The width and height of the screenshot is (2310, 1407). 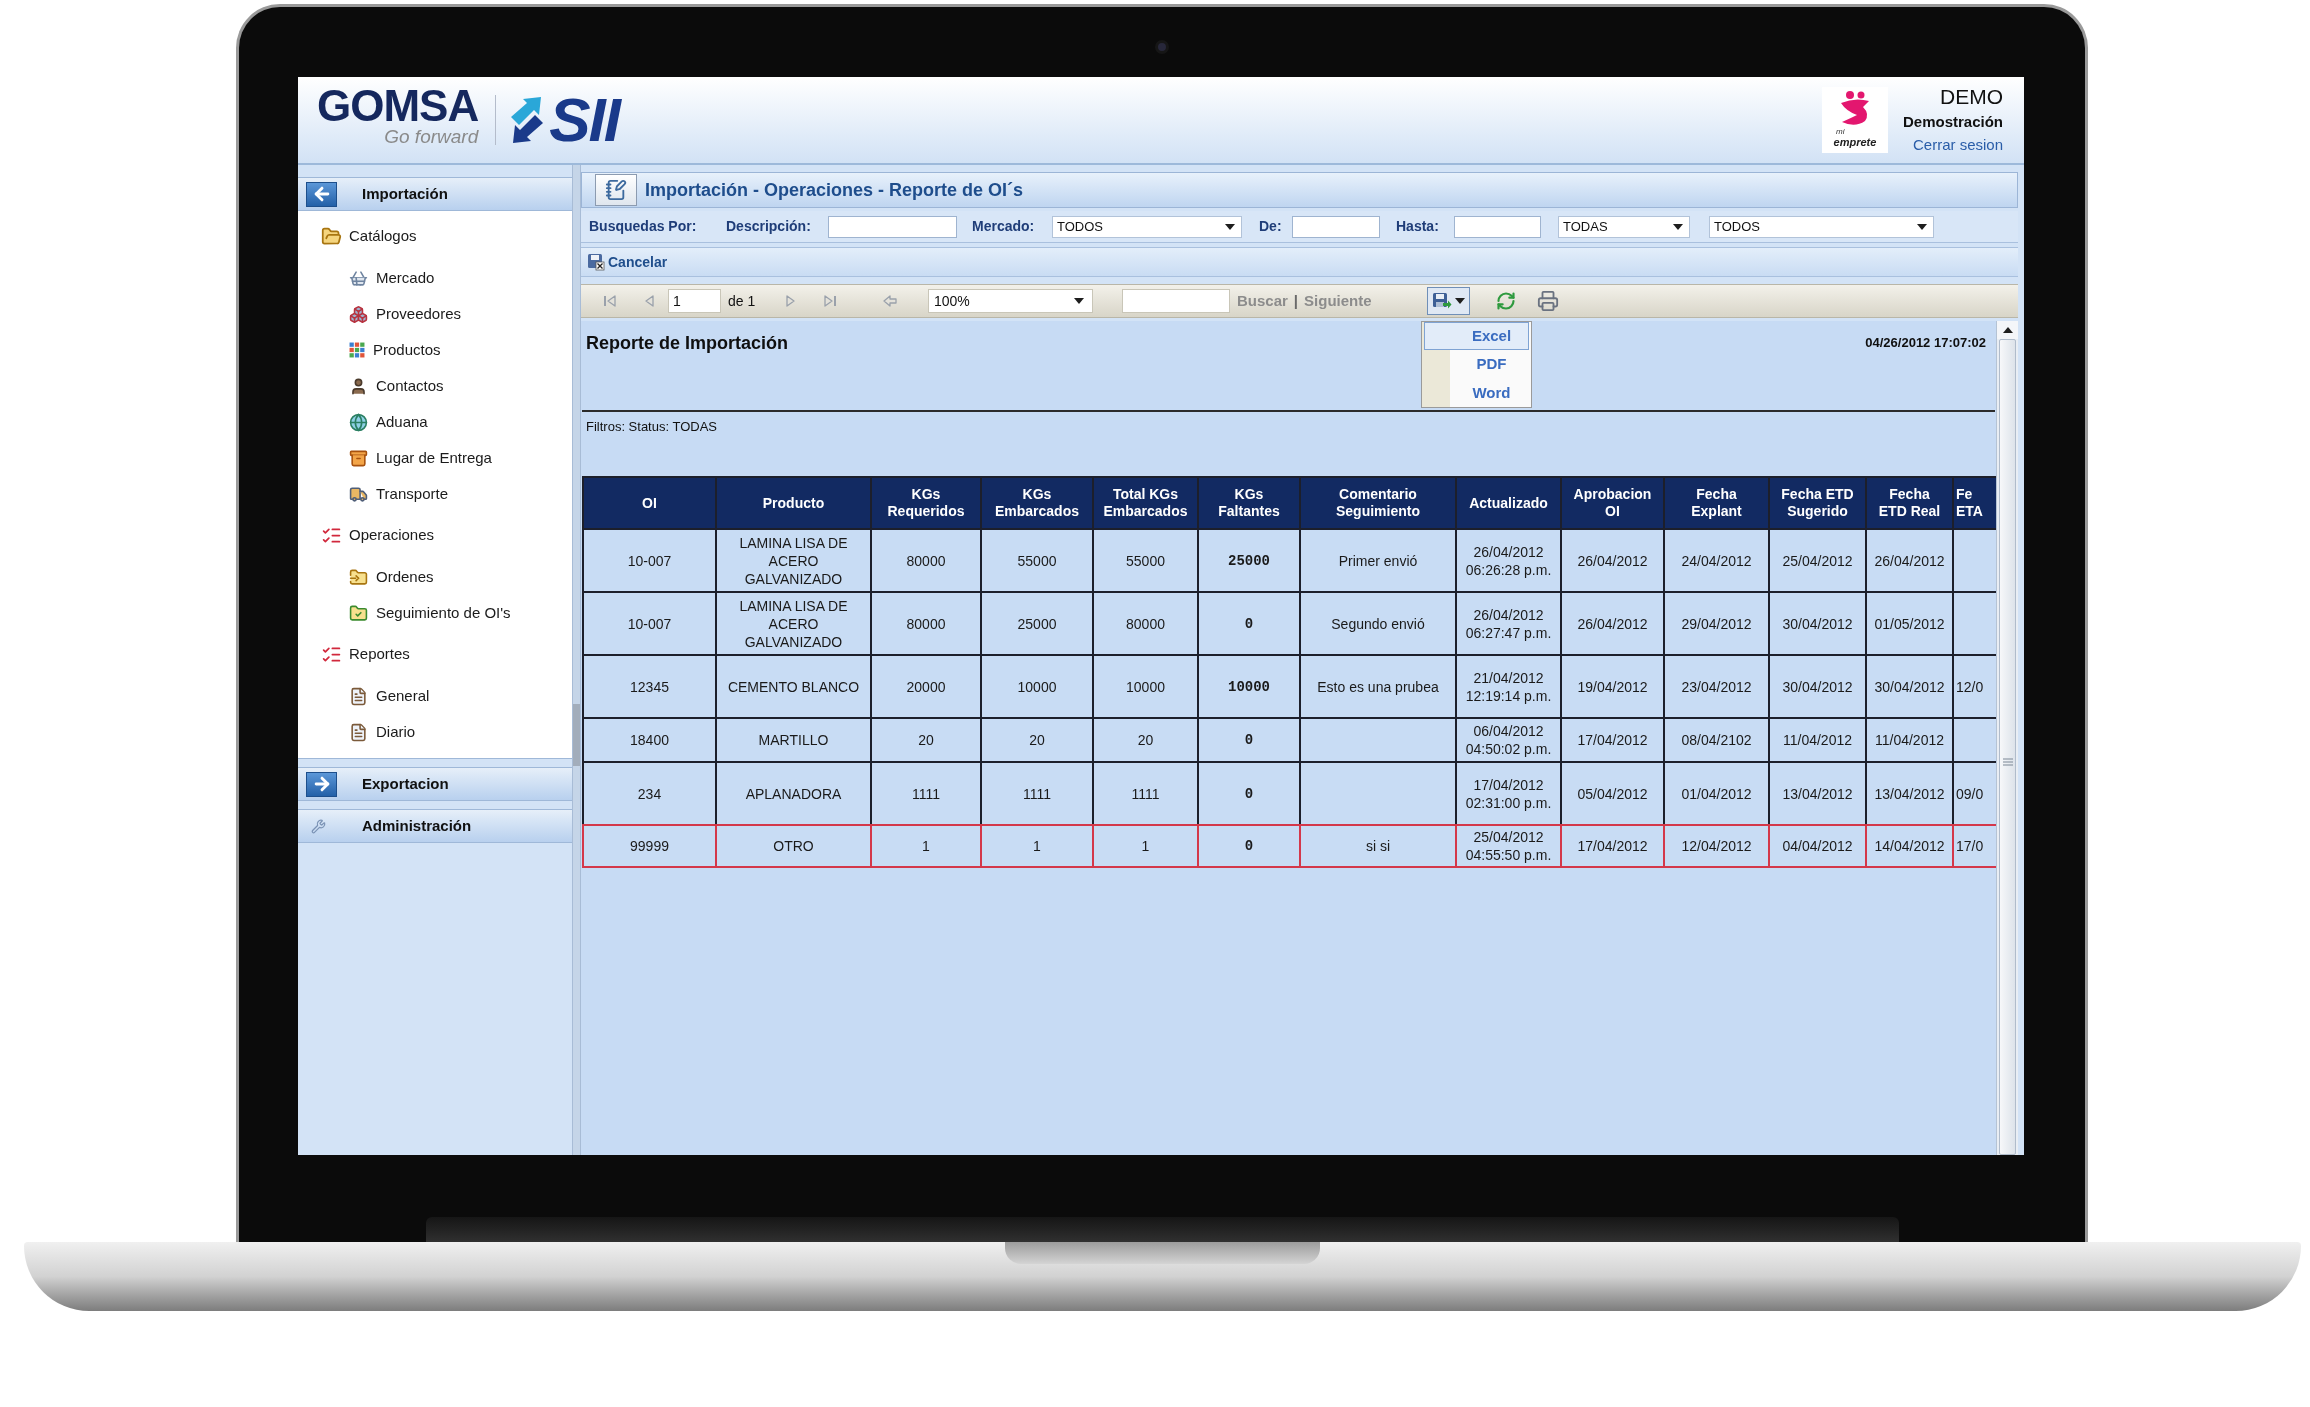 What do you see at coordinates (1717, 792) in the screenshot?
I see `table-cell: 01/04/2012` at bounding box center [1717, 792].